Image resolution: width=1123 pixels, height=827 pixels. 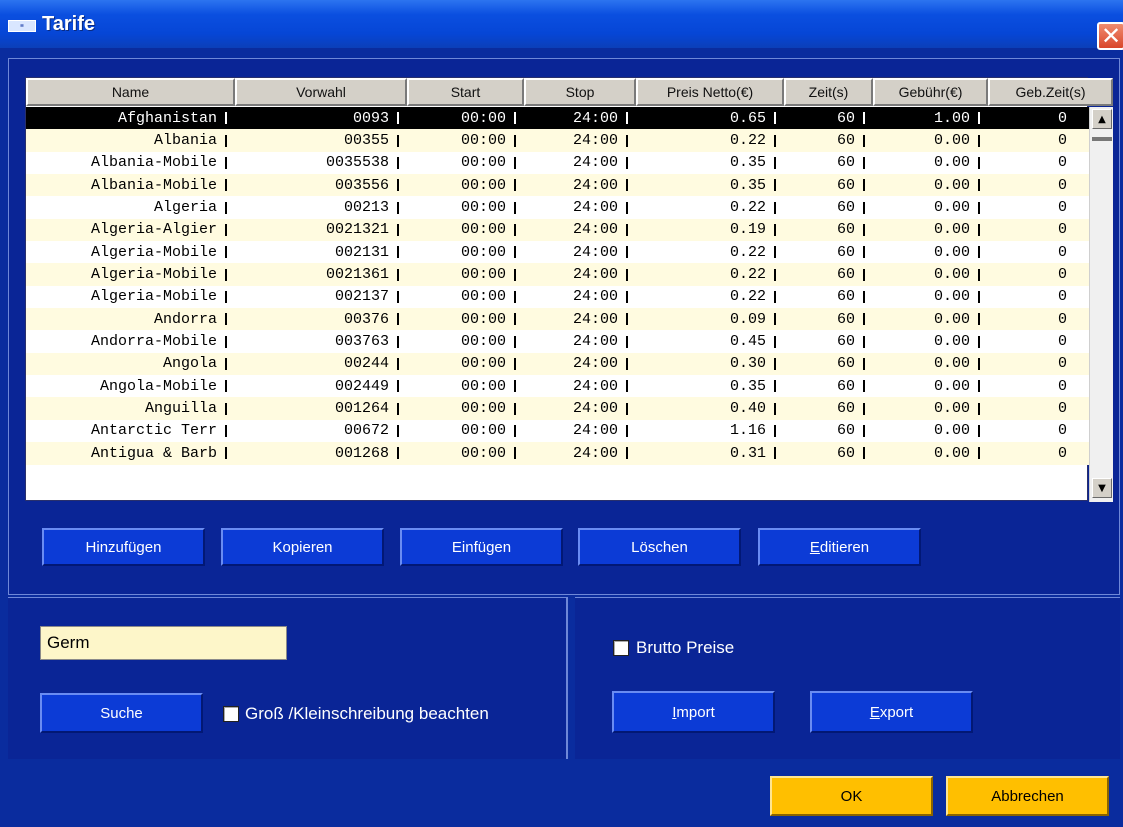 I want to click on column-header-start: Start, so click(x=465, y=92).